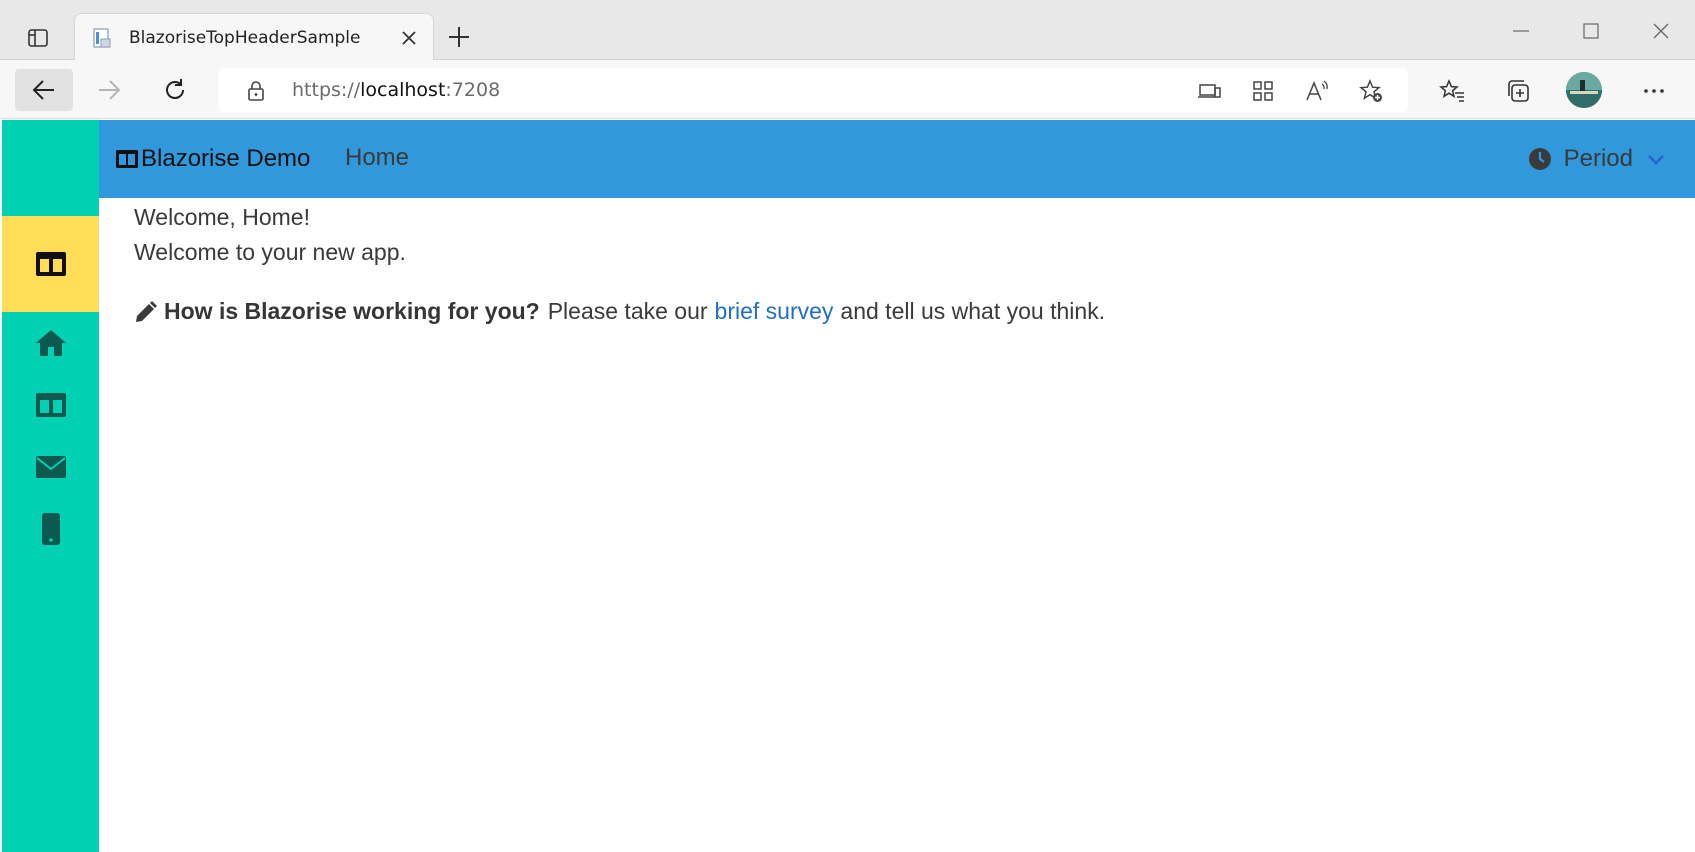 The height and width of the screenshot is (852, 1695). I want to click on app-grid-icon, so click(1263, 91).